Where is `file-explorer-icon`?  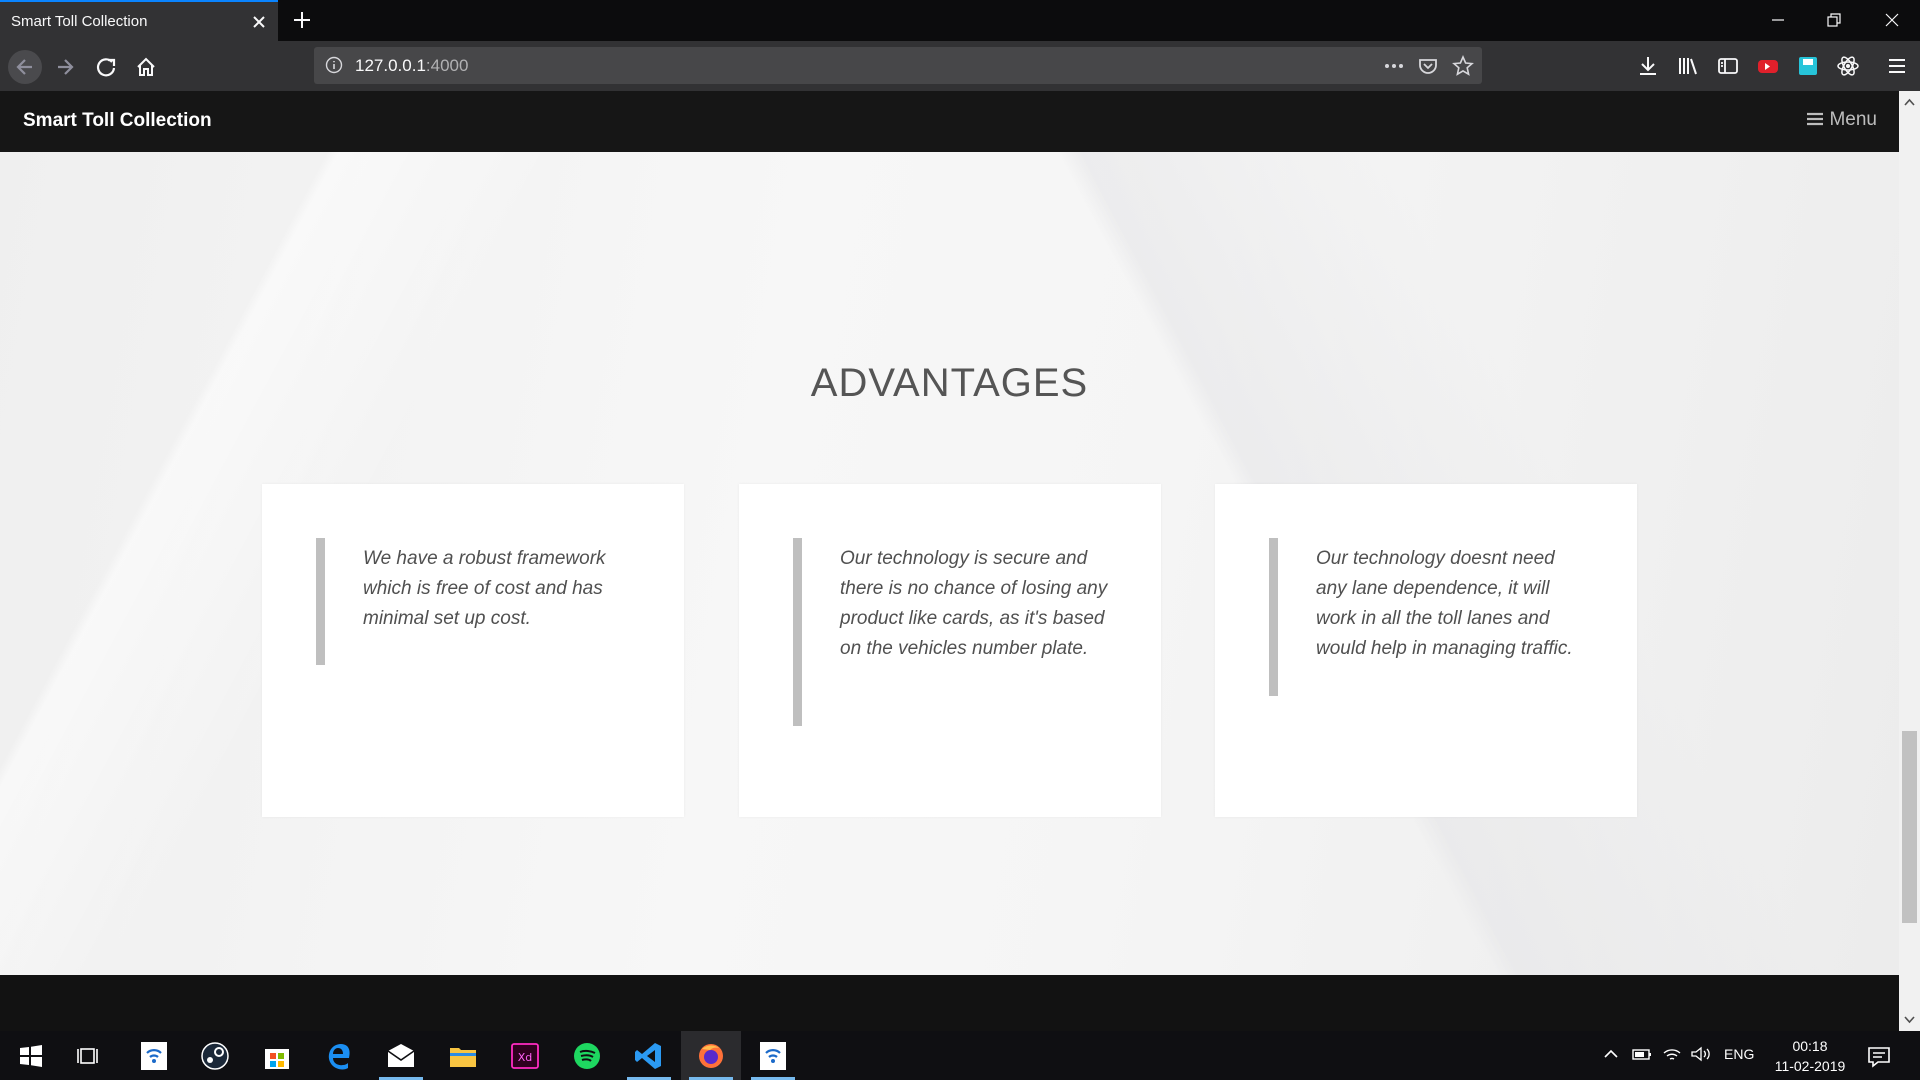
file-explorer-icon is located at coordinates (463, 1056).